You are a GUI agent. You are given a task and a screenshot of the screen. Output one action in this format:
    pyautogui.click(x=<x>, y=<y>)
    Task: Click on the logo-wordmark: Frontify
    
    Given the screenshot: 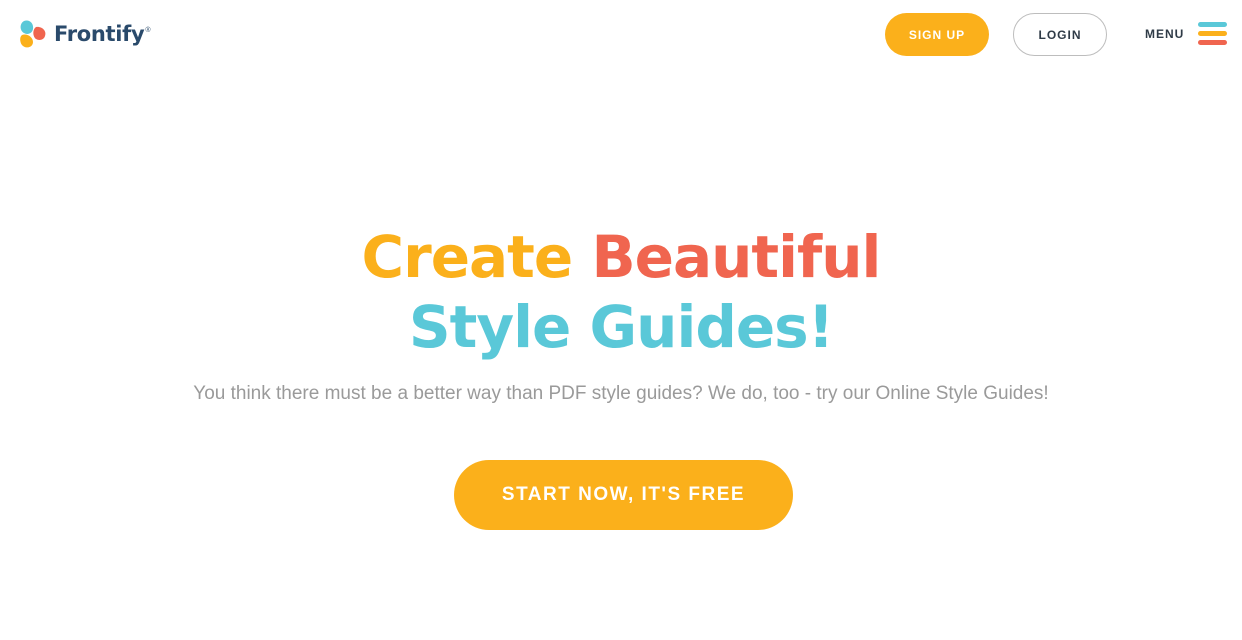 What is the action you would take?
    pyautogui.click(x=99, y=34)
    